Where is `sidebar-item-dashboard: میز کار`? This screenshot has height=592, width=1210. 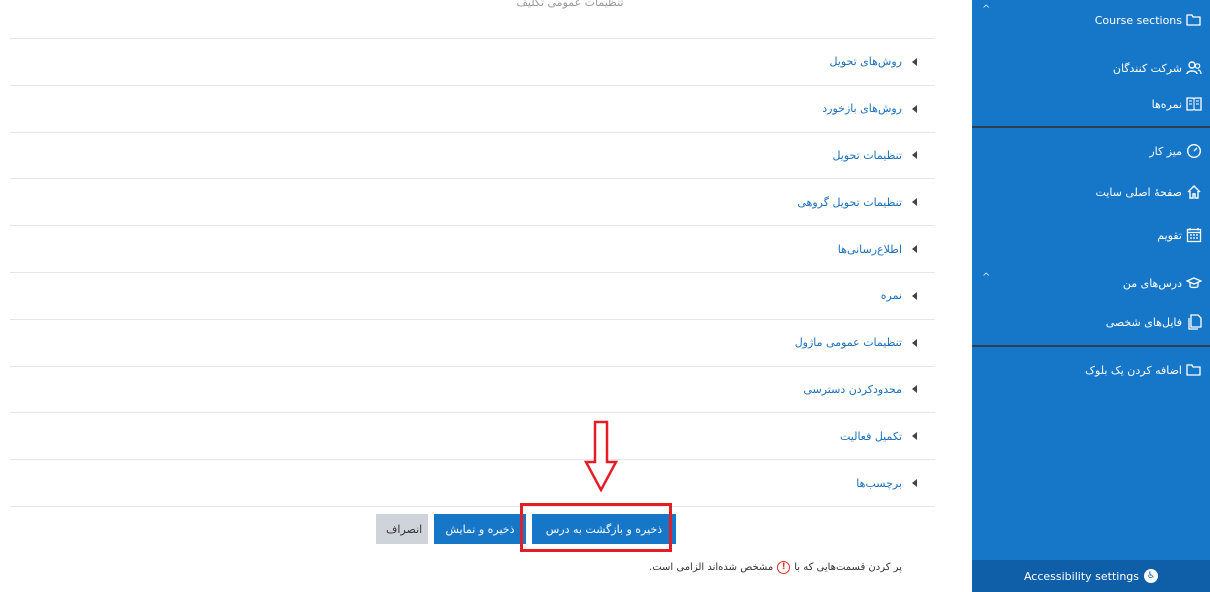
sidebar-item-dashboard: میز کار is located at coordinates (1175, 151).